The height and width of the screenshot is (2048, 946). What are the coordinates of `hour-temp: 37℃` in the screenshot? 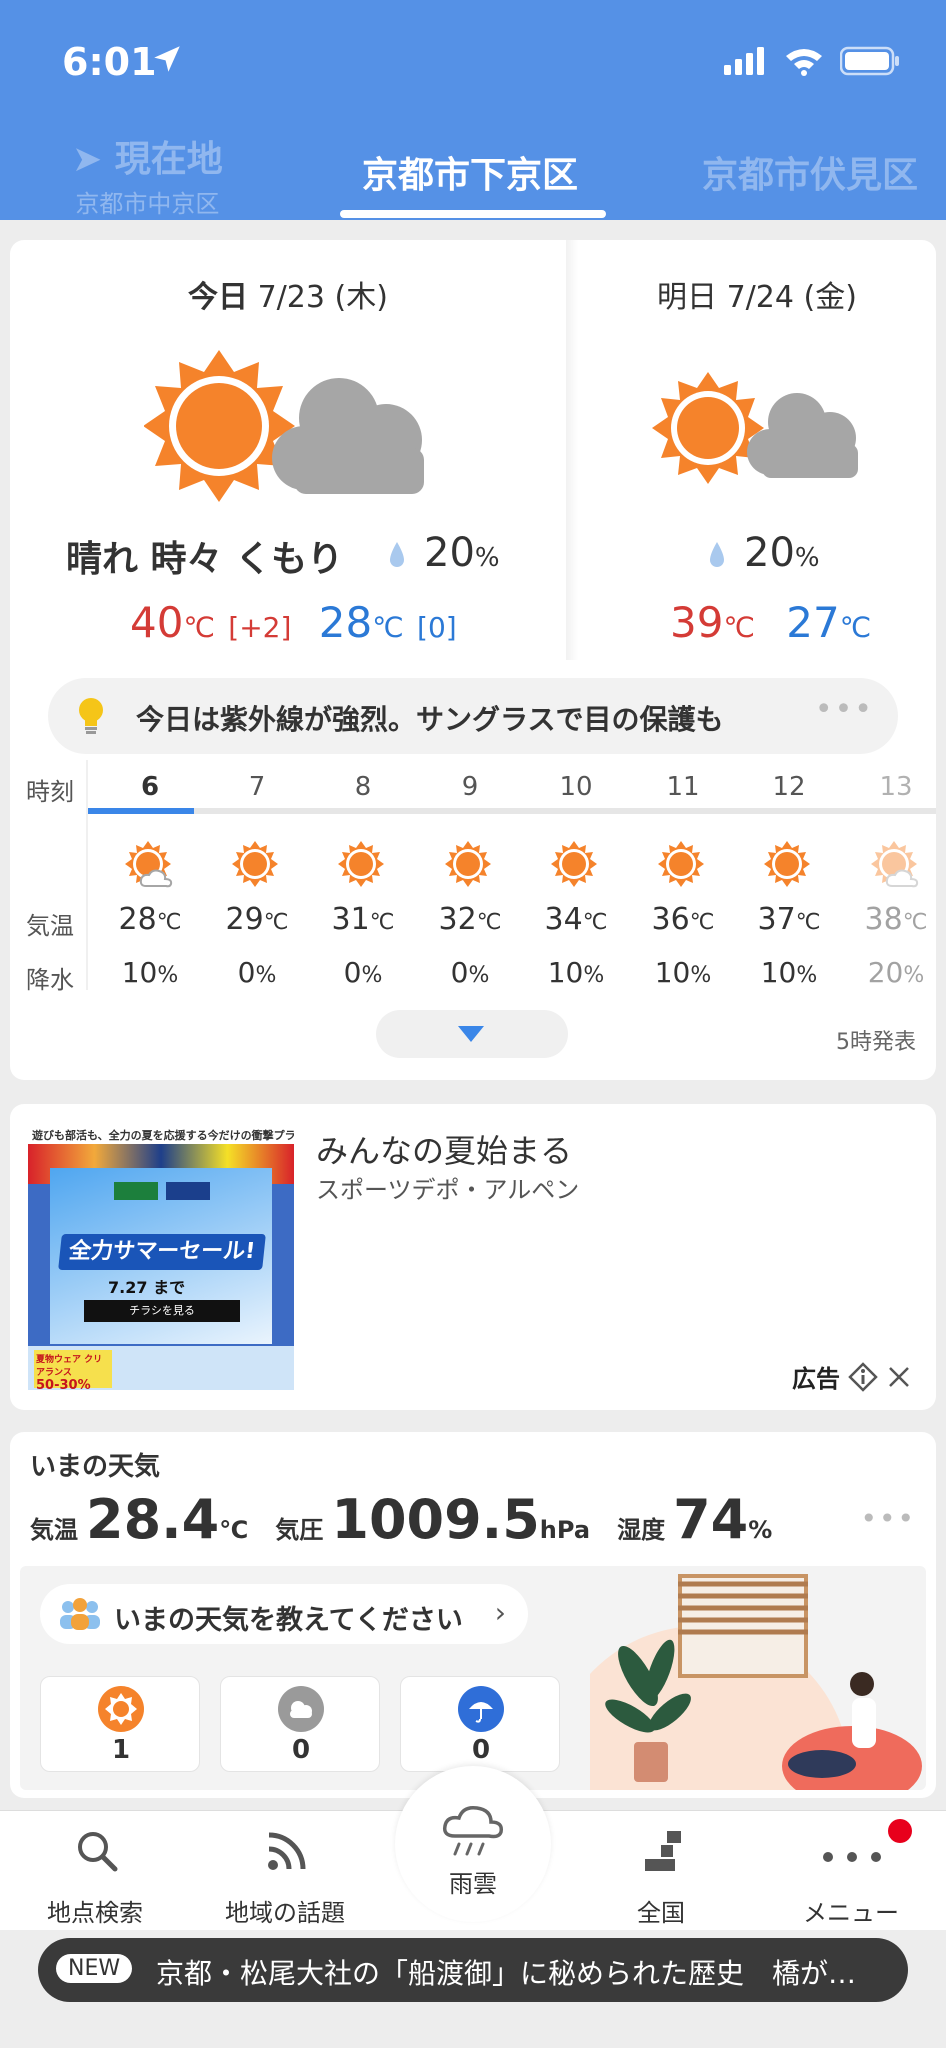 It's located at (789, 919).